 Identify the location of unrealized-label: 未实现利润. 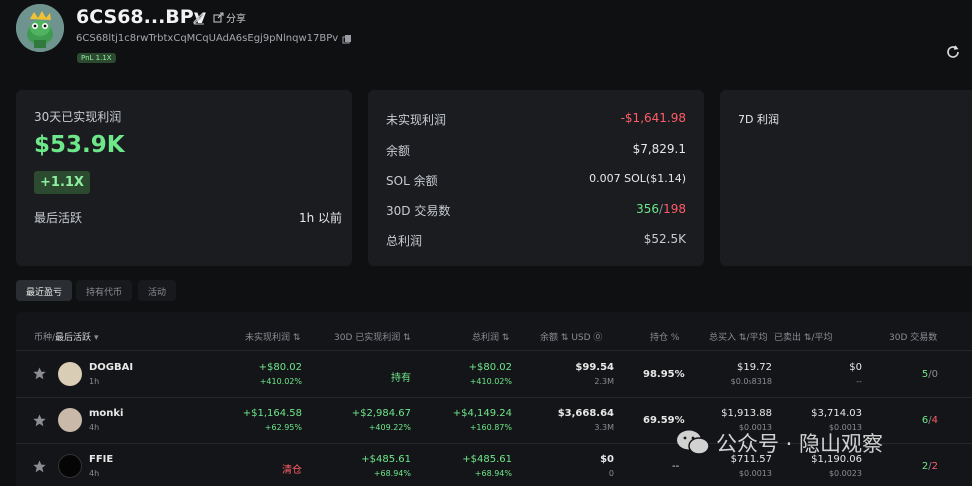
(416, 120).